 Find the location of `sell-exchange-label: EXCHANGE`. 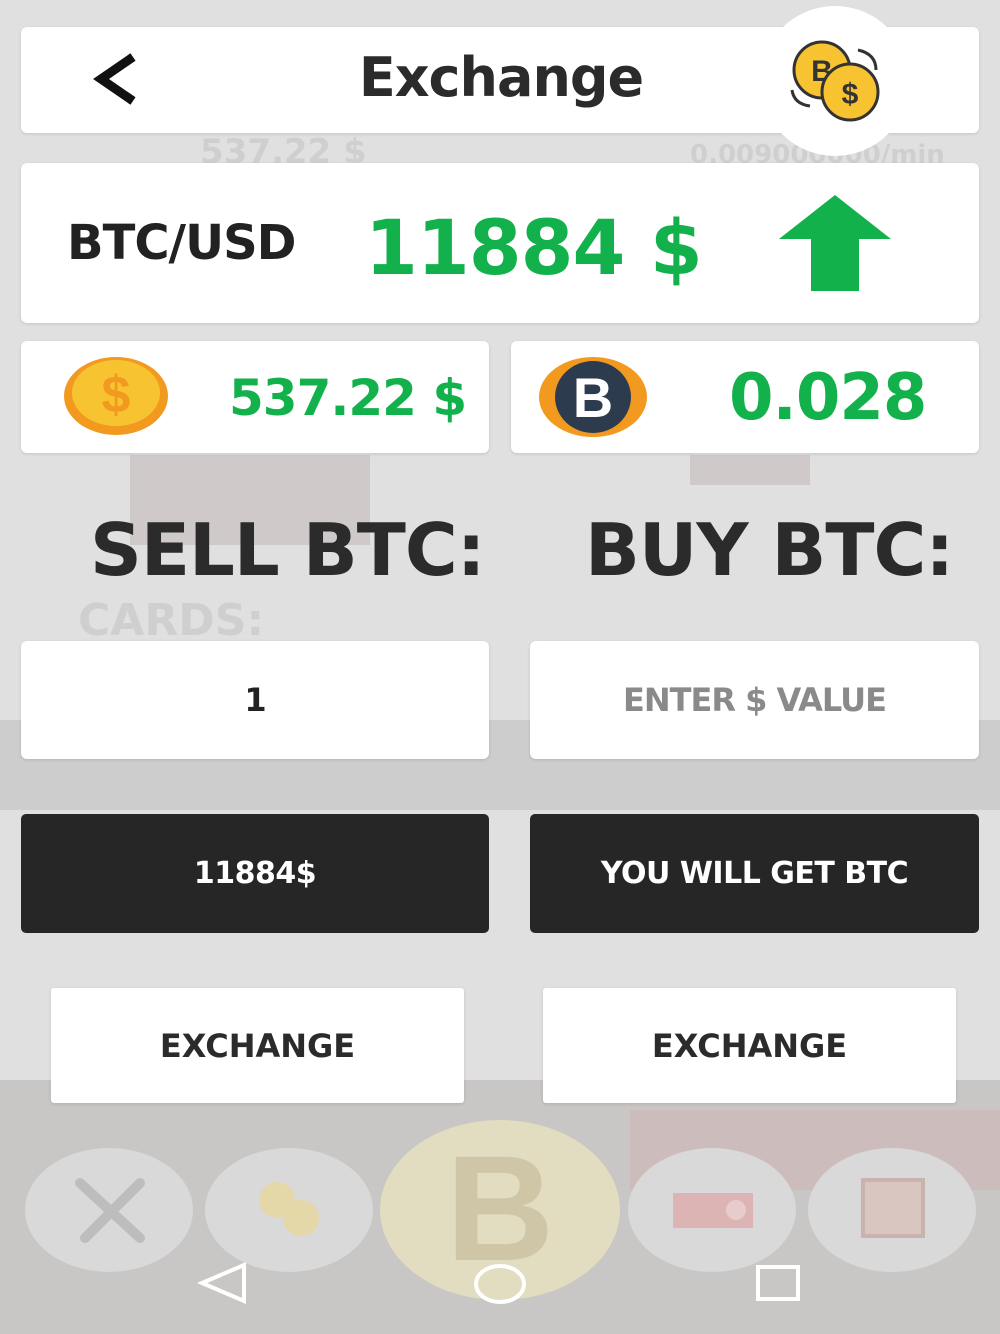

sell-exchange-label: EXCHANGE is located at coordinates (257, 1045).